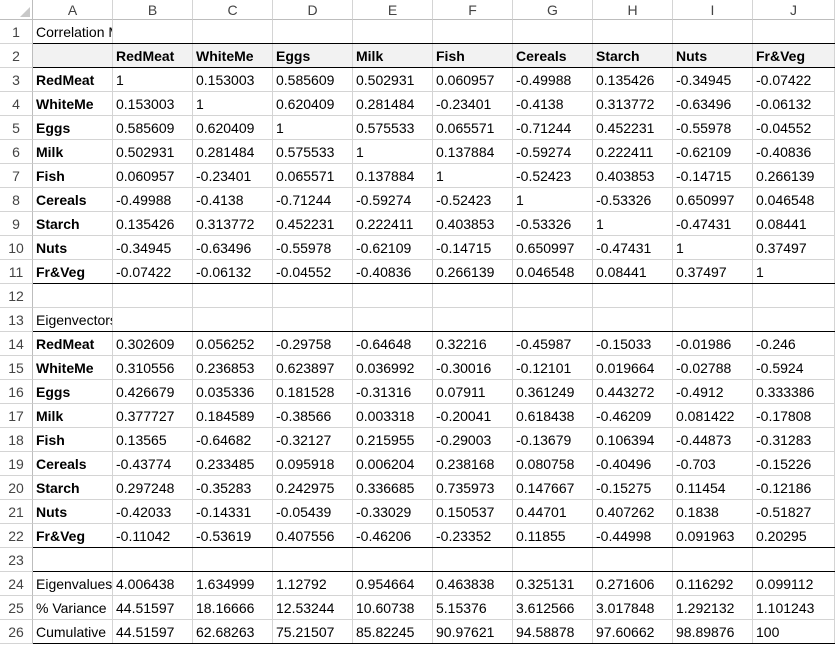 This screenshot has height=657, width=835. Describe the element at coordinates (393, 128) in the screenshot. I see `correlation-value: 0.575533` at that location.